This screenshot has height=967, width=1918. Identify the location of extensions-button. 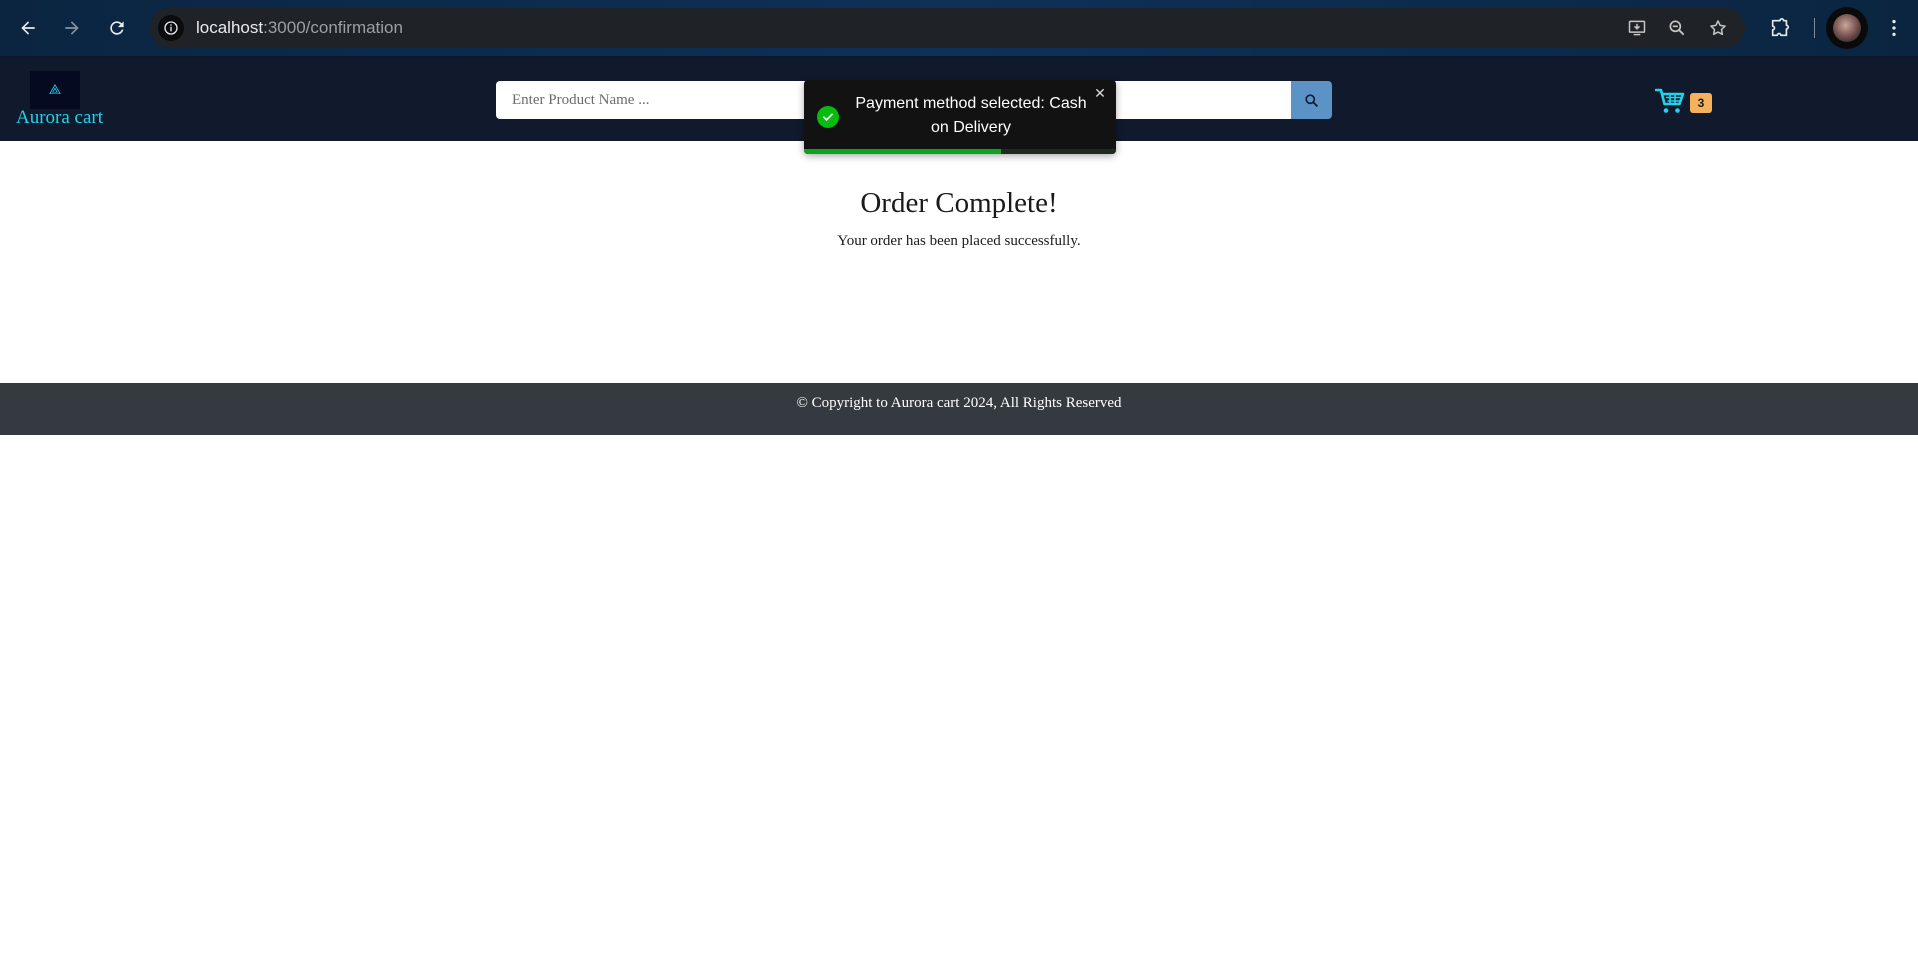
(1780, 28).